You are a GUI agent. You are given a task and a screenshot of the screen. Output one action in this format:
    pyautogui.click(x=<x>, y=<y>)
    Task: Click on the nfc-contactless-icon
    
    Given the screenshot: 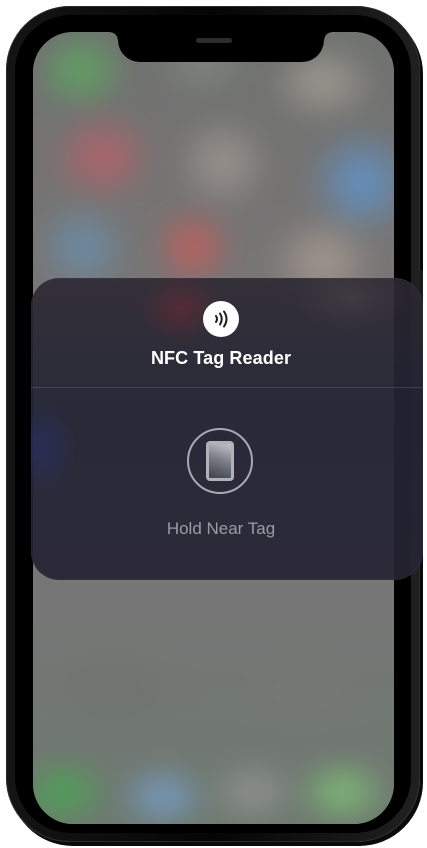 What is the action you would take?
    pyautogui.click(x=221, y=319)
    